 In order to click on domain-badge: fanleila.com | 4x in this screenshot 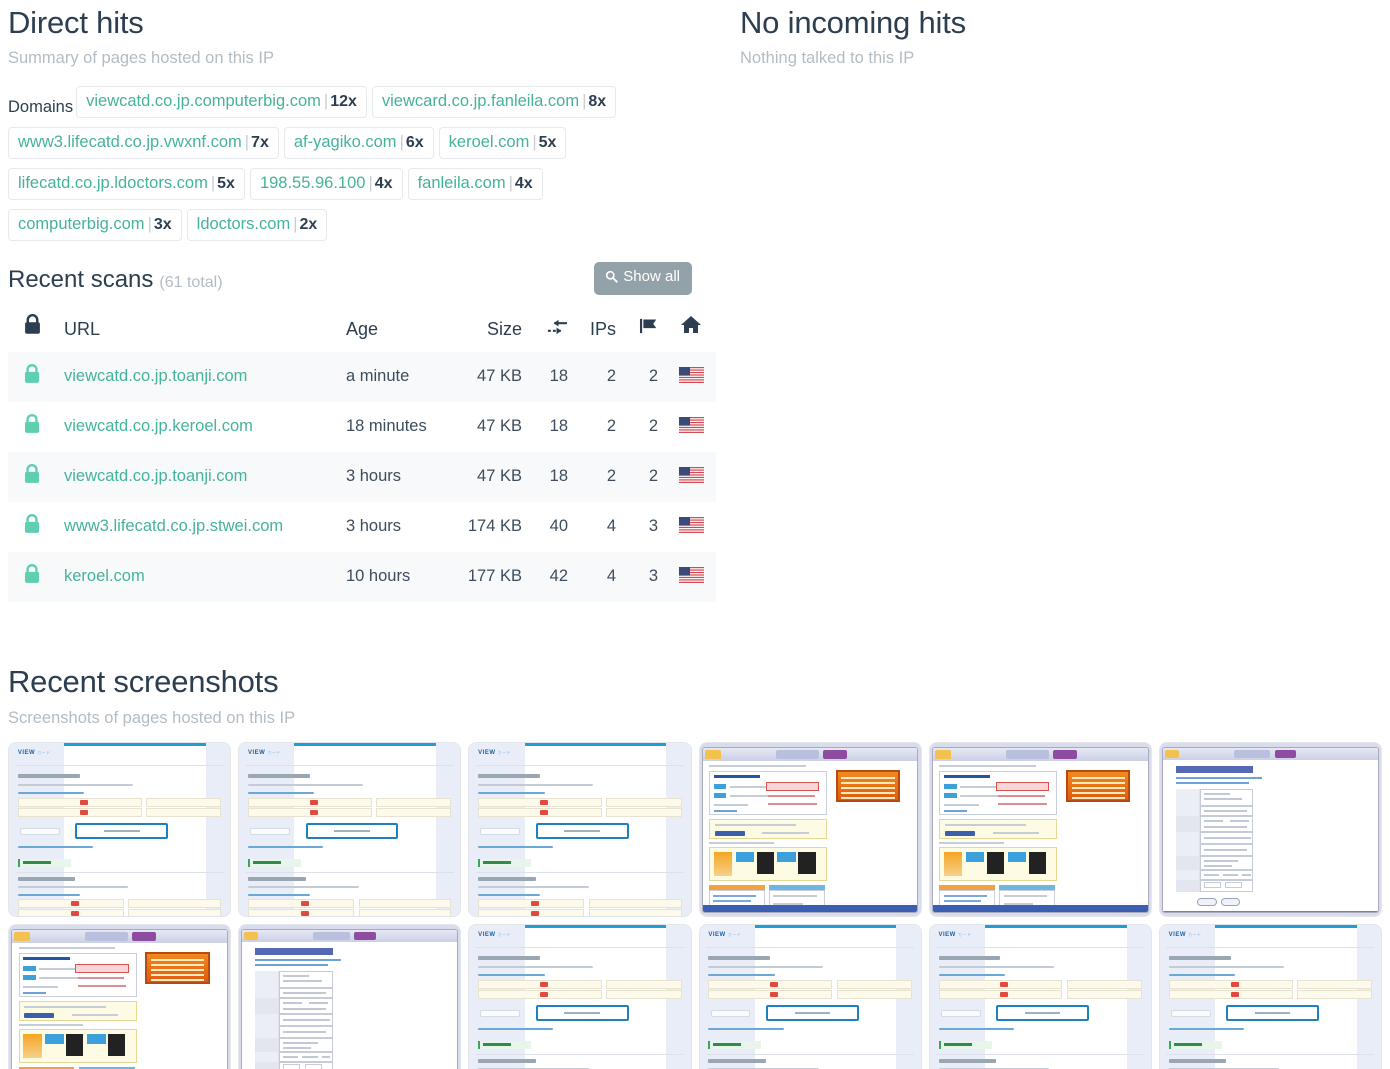, I will do `click(475, 184)`.